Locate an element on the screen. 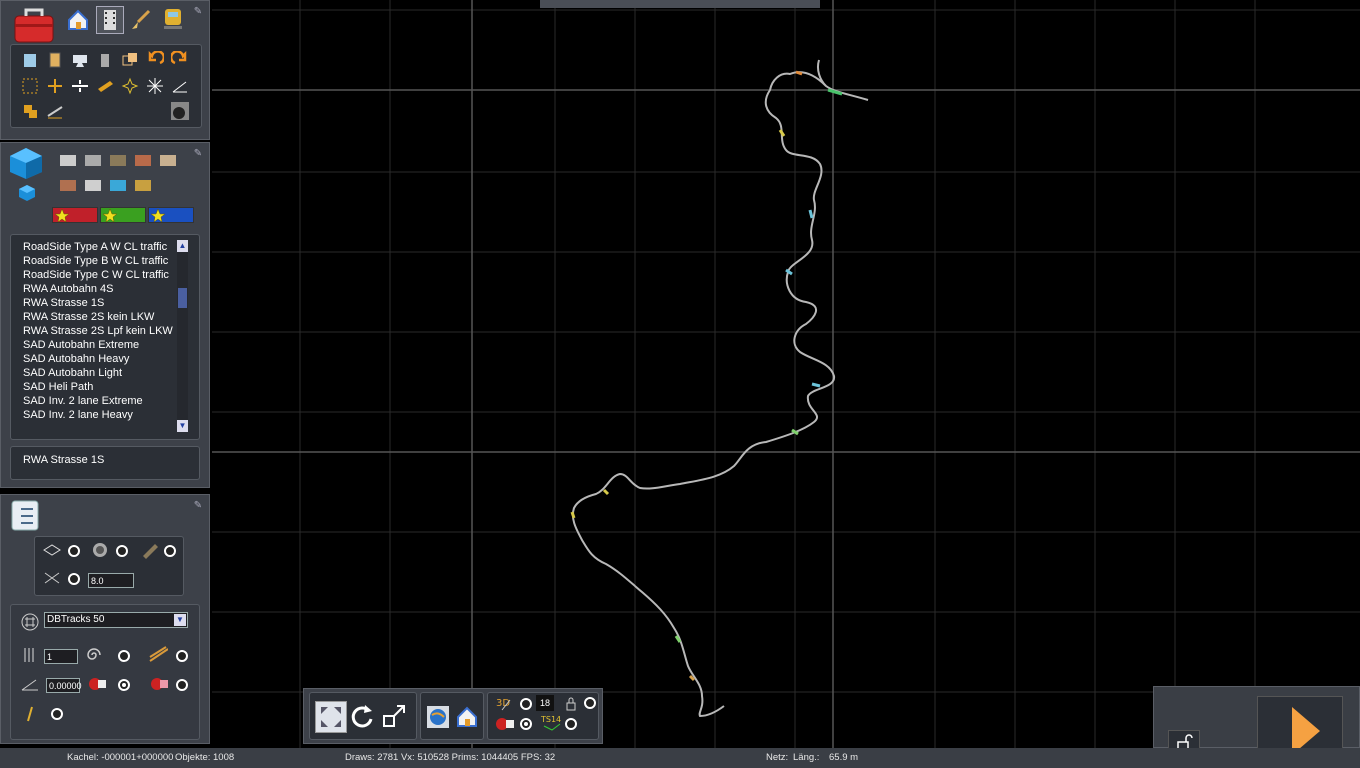  signal-red-radio is located at coordinates (124, 685).